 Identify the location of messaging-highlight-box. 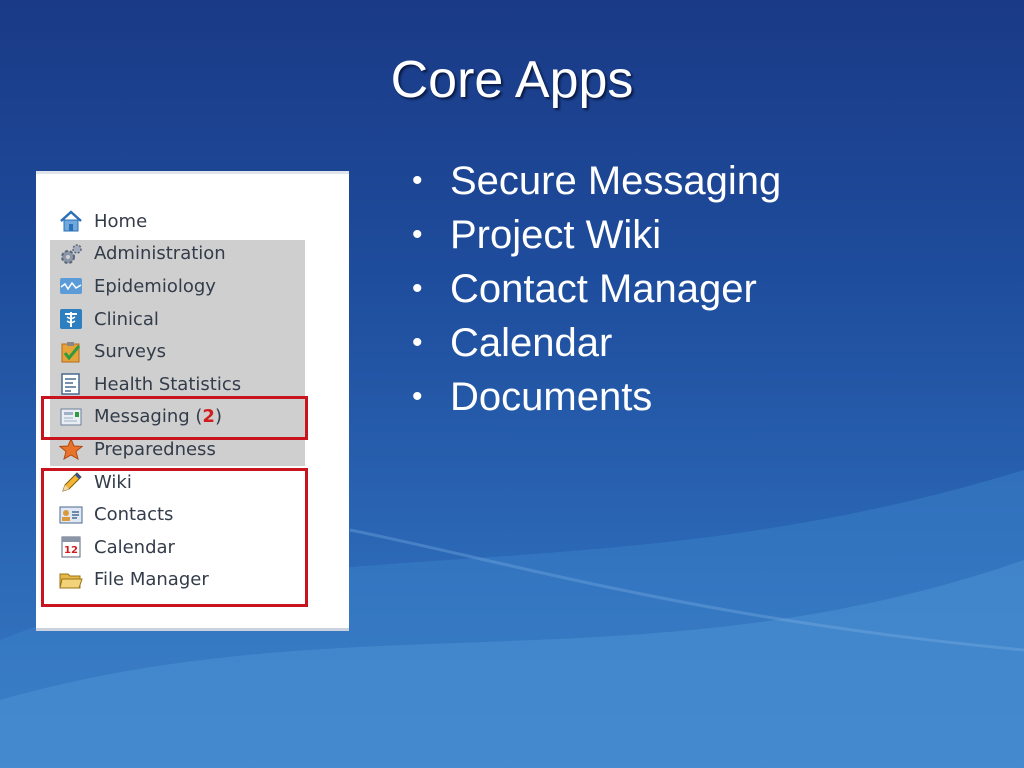
(174, 418).